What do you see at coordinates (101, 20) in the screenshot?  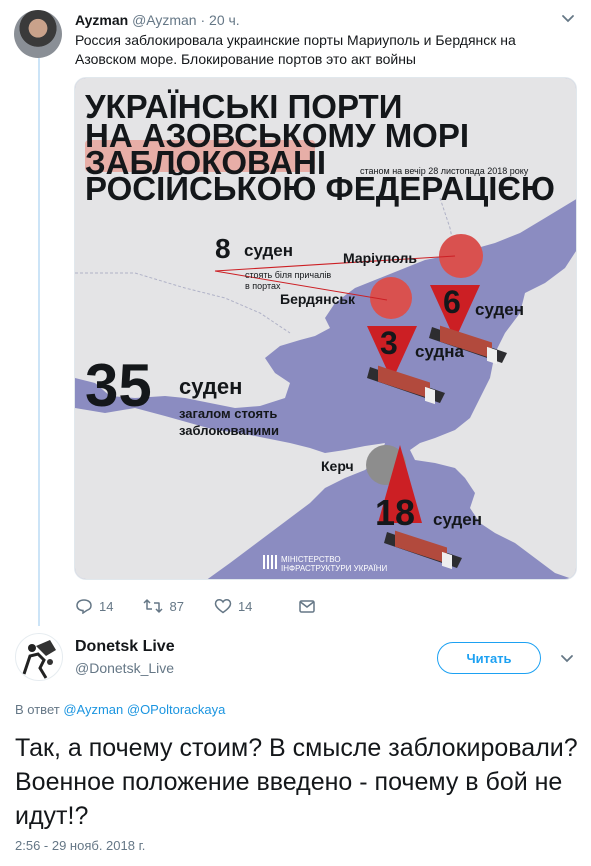 I see `author-name: Ayzman` at bounding box center [101, 20].